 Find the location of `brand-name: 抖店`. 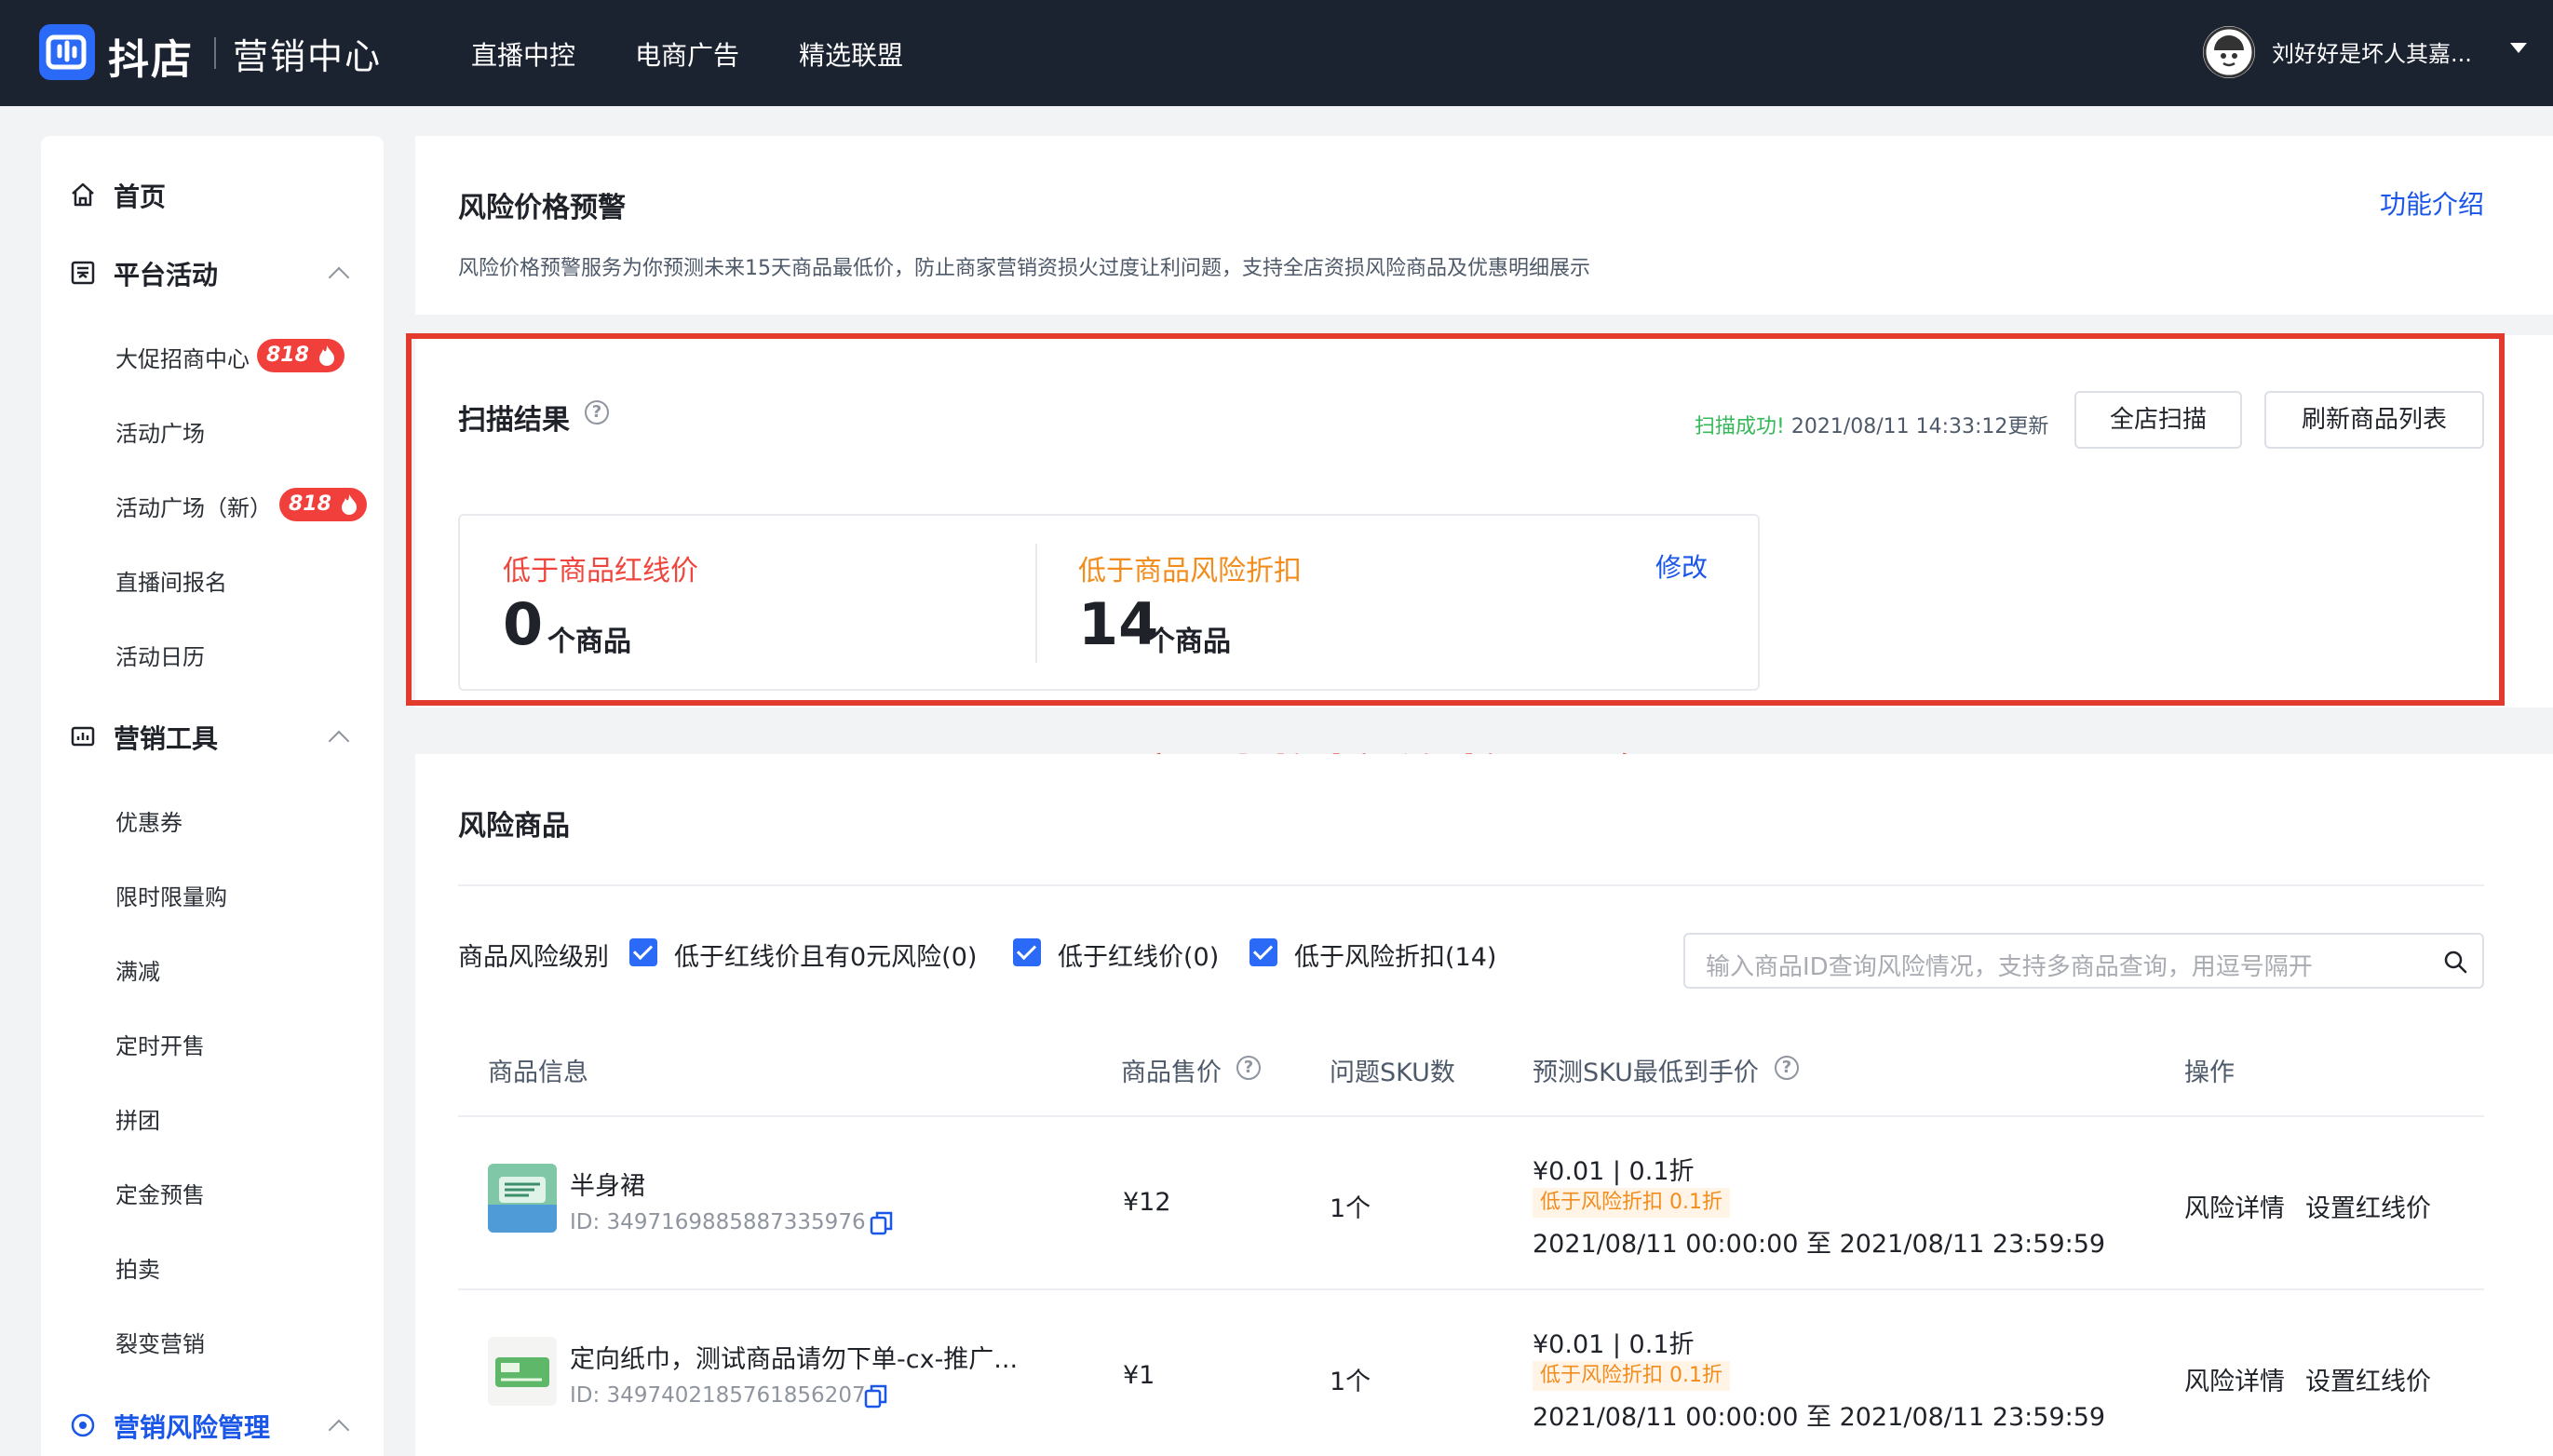

brand-name: 抖店 is located at coordinates (151, 56).